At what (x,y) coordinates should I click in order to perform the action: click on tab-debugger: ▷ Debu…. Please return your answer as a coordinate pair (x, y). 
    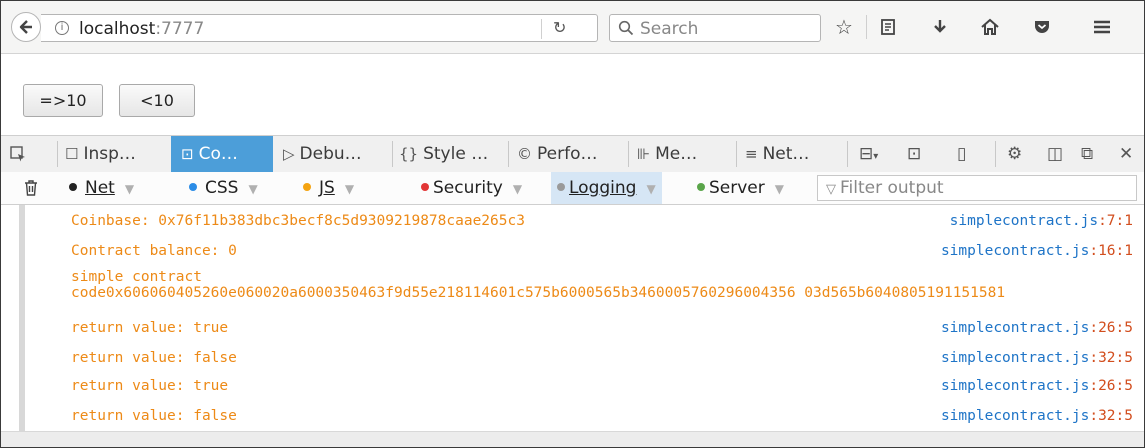
    Looking at the image, I should click on (337, 154).